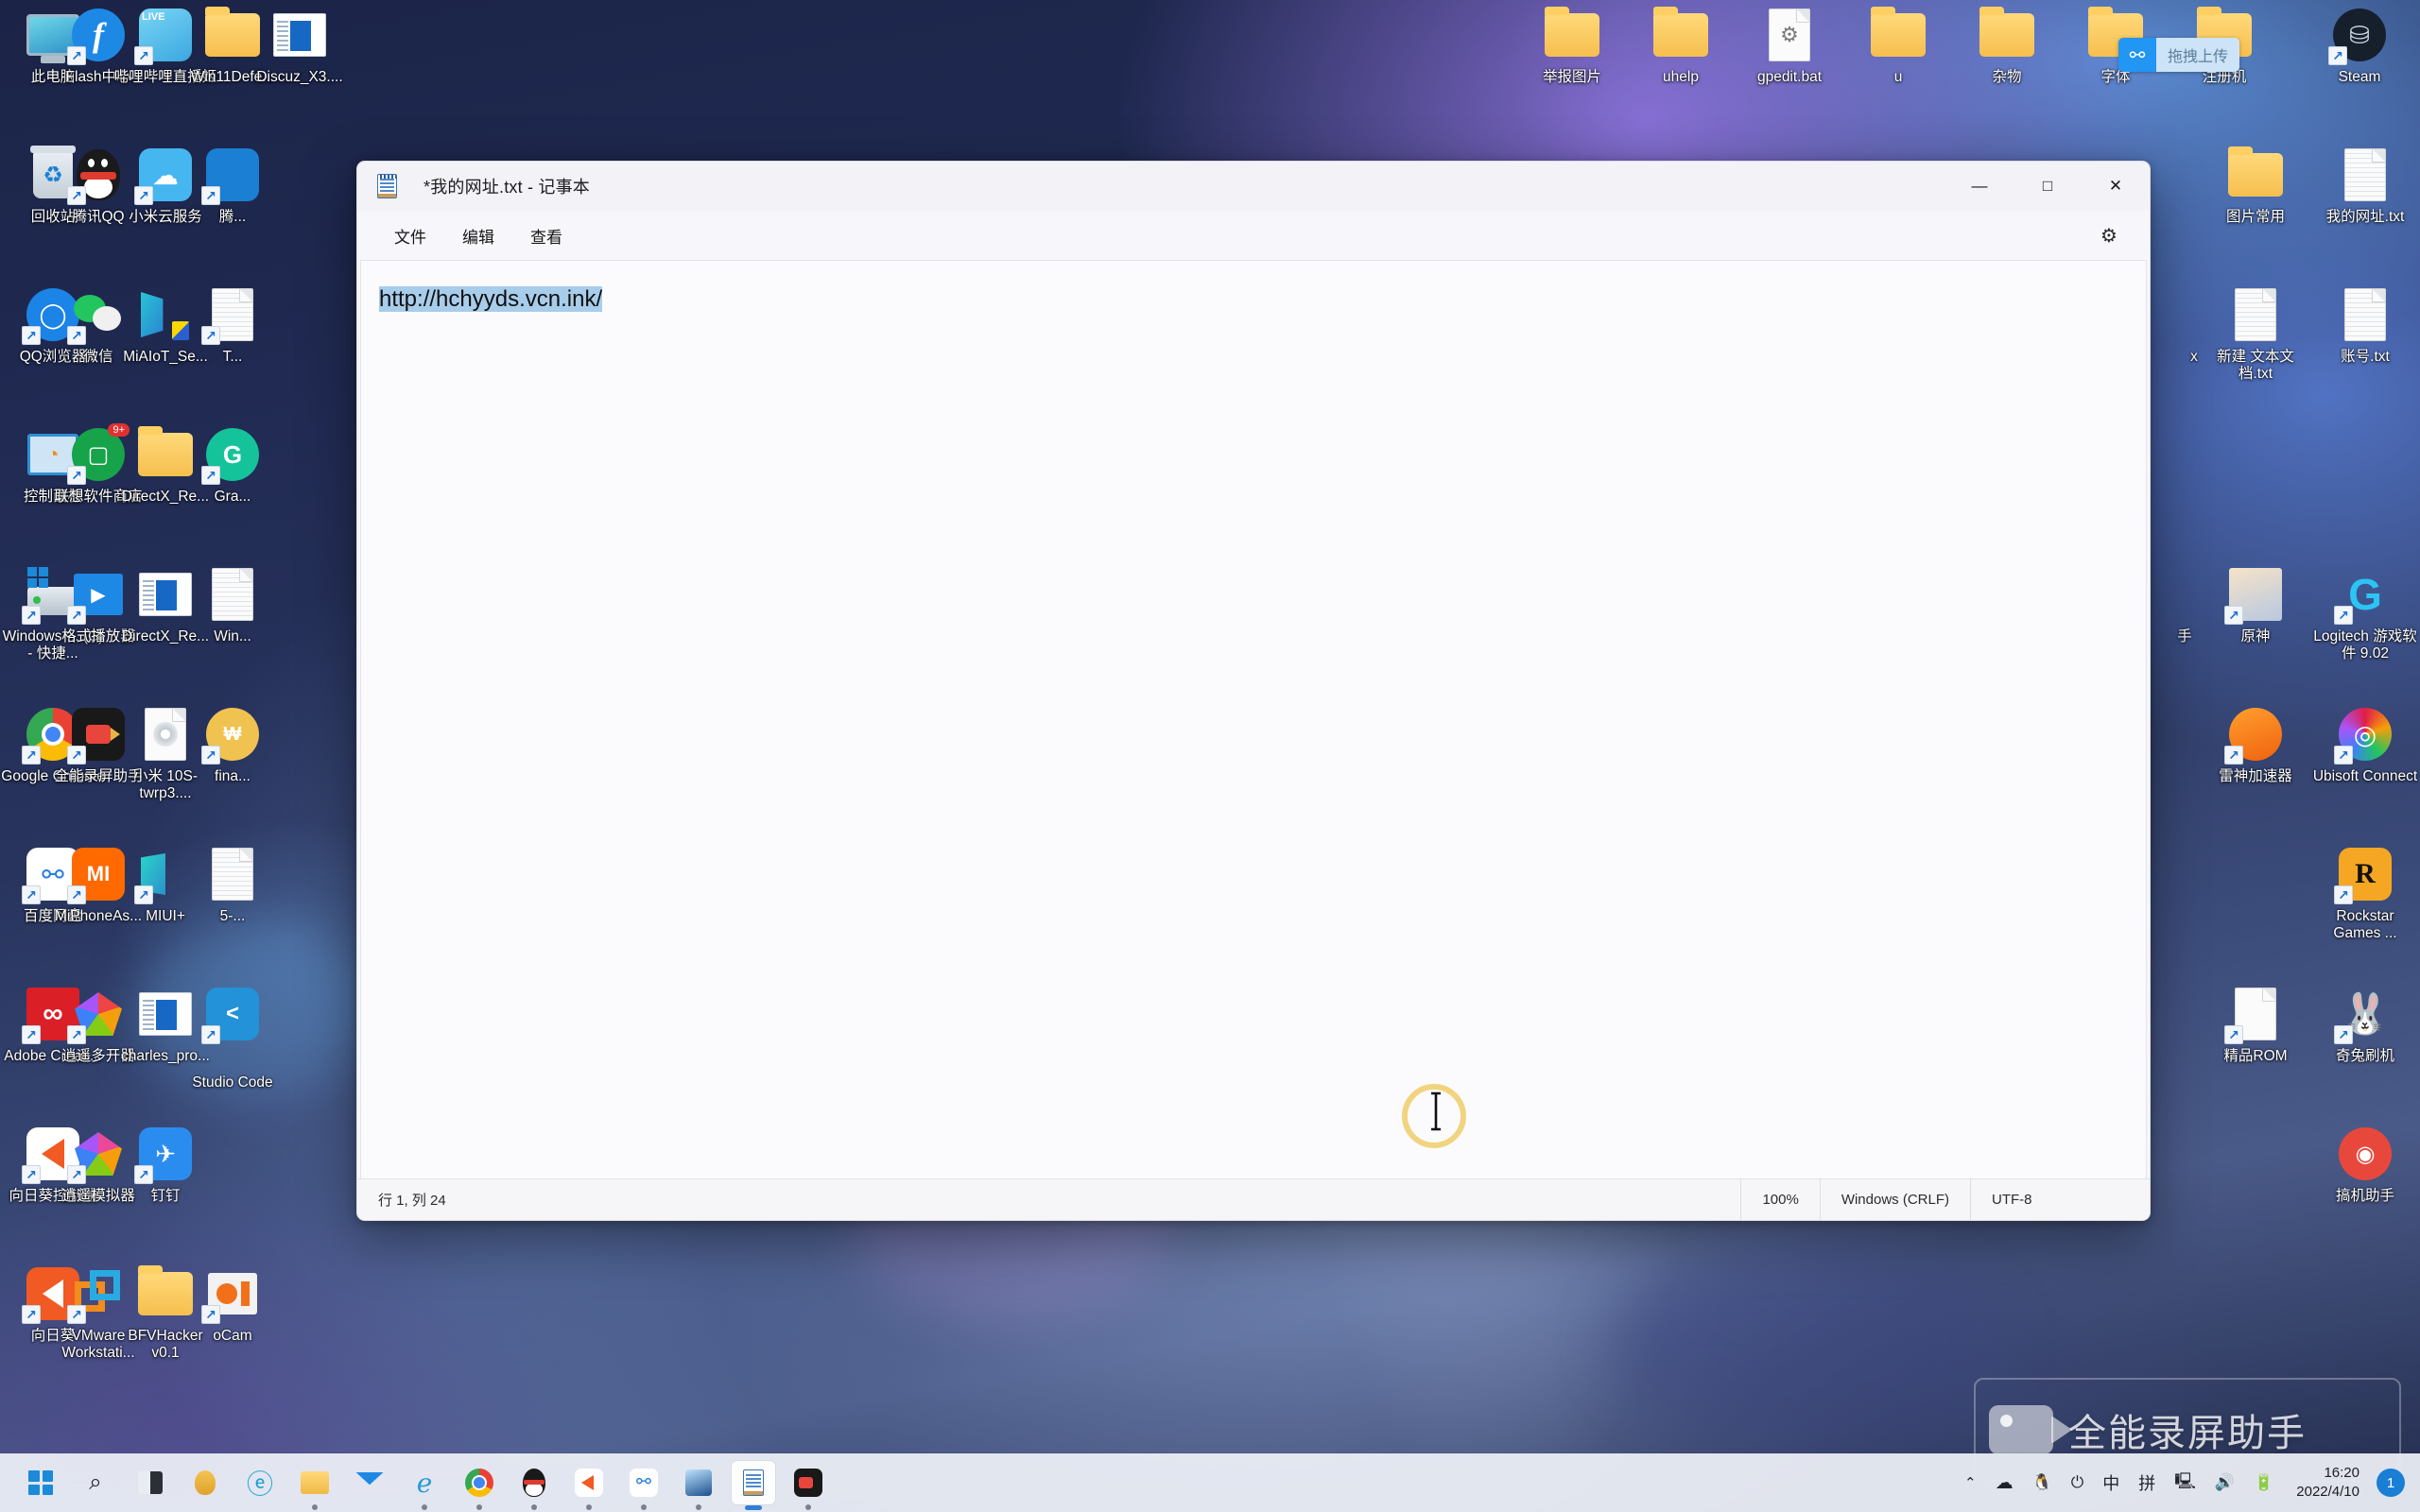 The height and width of the screenshot is (1512, 2420). I want to click on search-button: ⌕, so click(95, 1482).